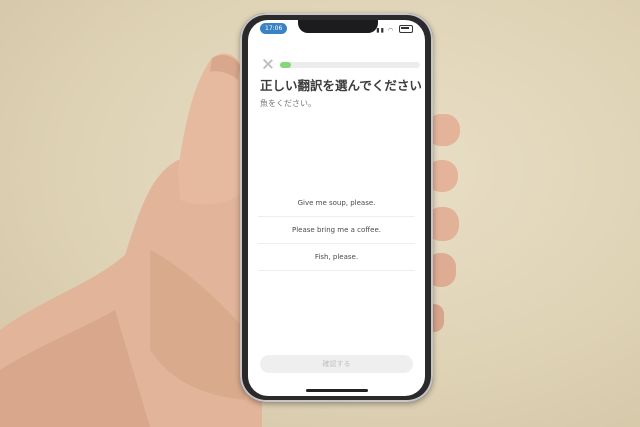 This screenshot has height=427, width=640. Describe the element at coordinates (268, 64) in the screenshot. I see `close-icon` at that location.